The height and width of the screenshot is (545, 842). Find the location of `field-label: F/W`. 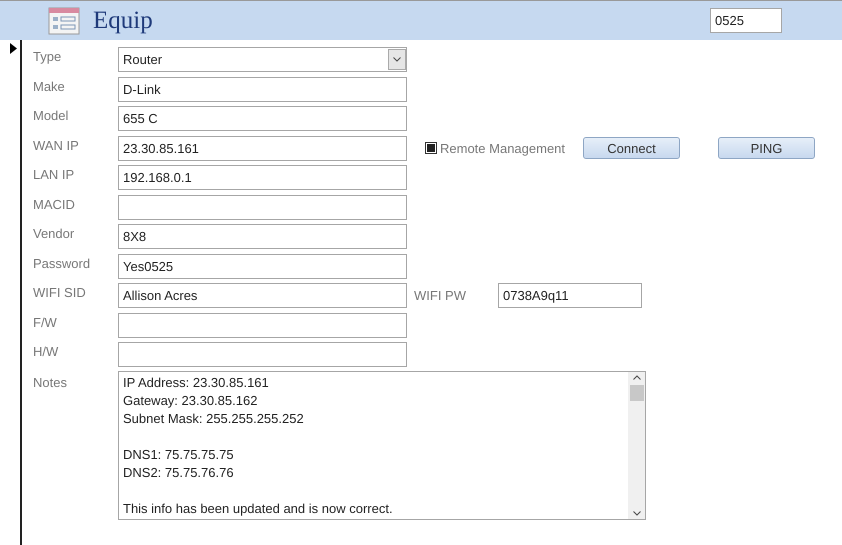

field-label: F/W is located at coordinates (45, 323).